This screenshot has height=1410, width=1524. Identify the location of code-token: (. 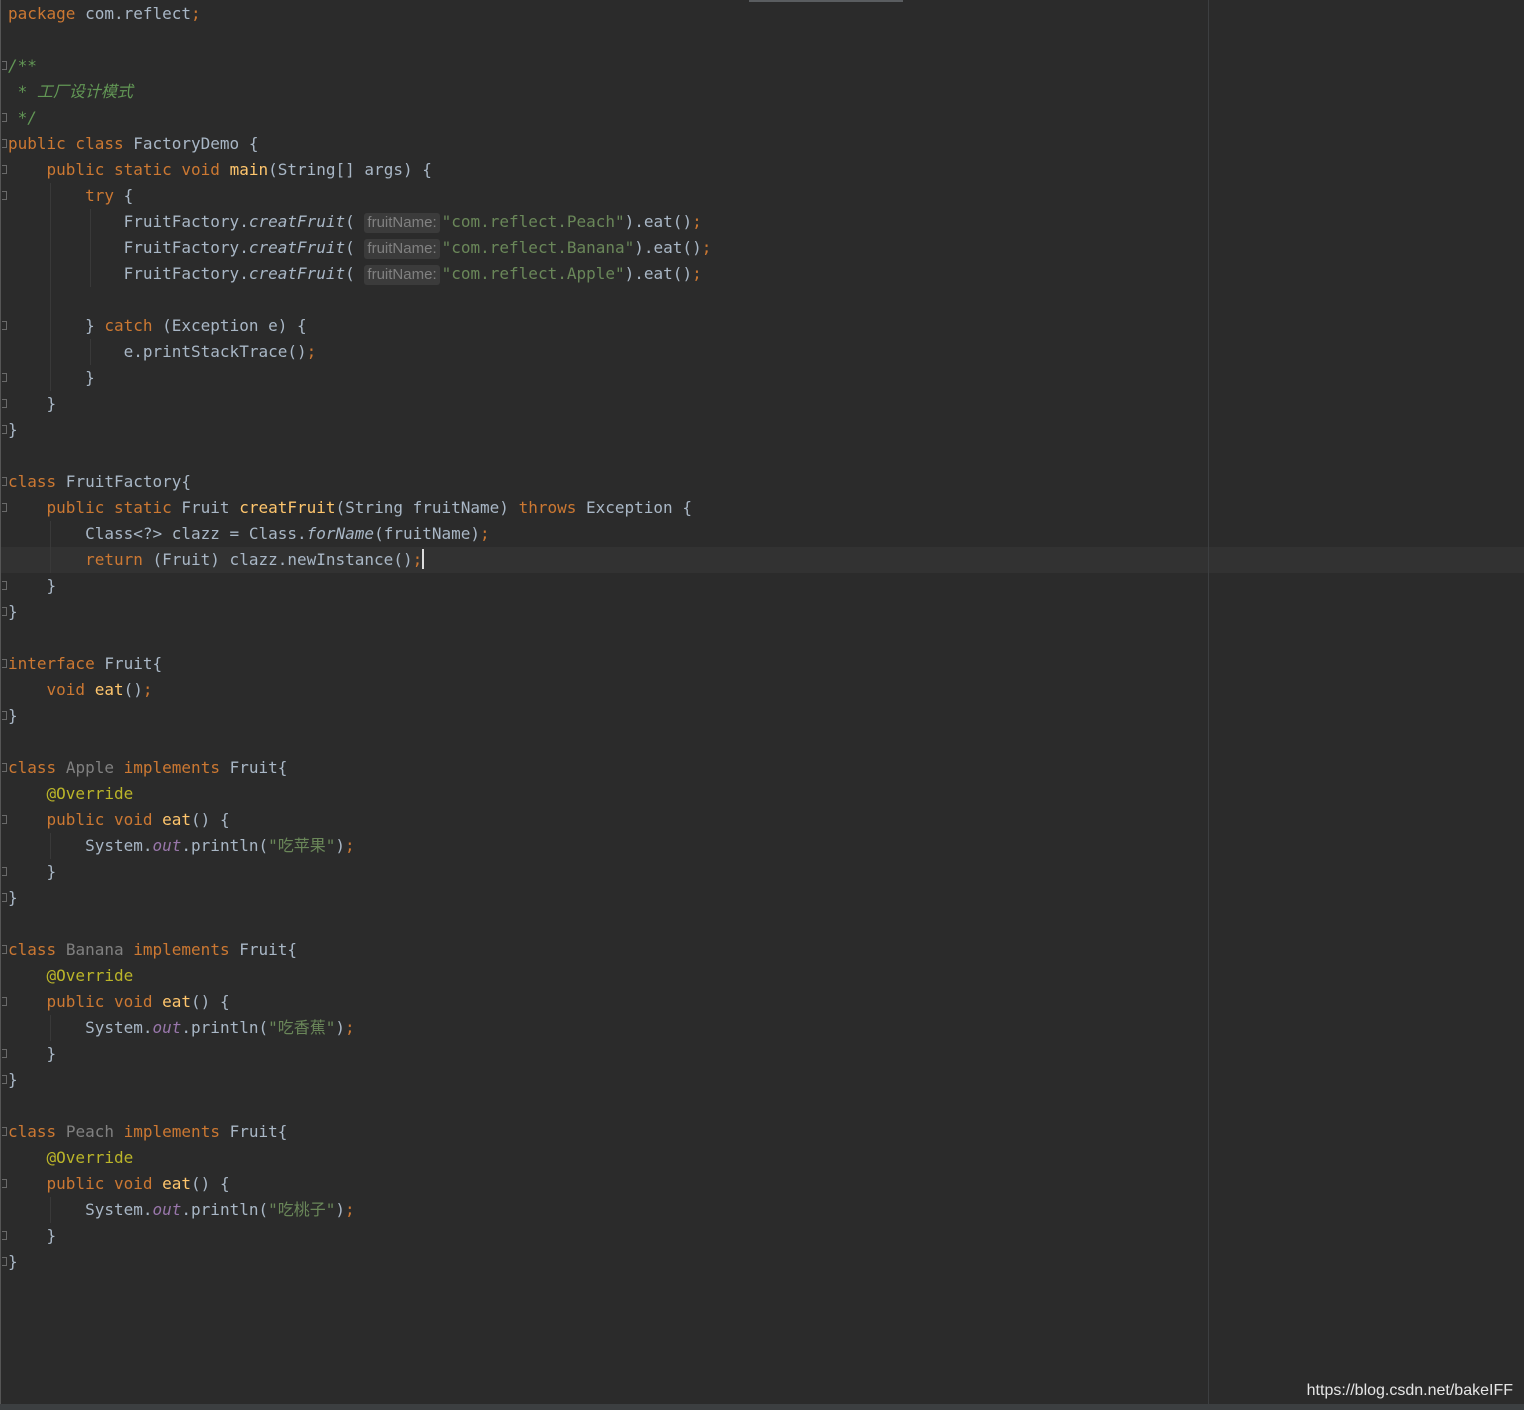
(355, 273).